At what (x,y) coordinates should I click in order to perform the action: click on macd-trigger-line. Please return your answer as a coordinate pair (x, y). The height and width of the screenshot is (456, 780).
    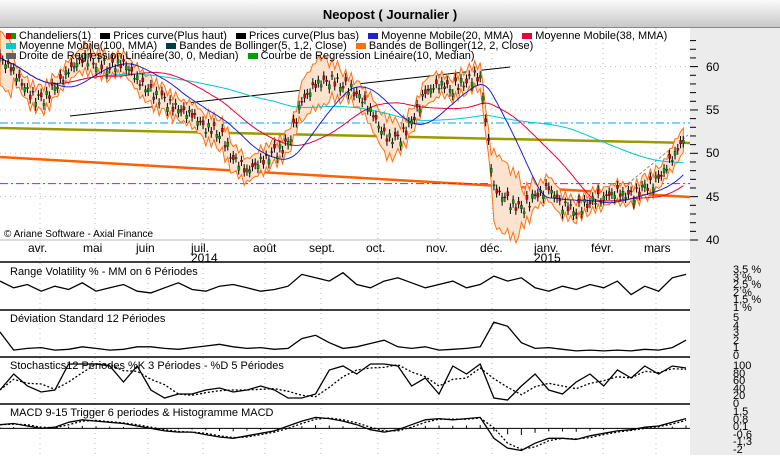
    Looking at the image, I should click on (343, 433).